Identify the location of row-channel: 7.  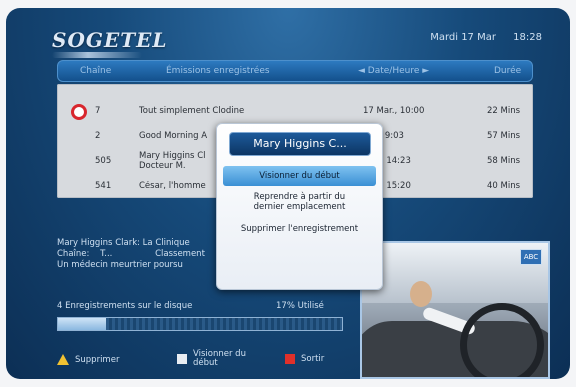
(98, 111).